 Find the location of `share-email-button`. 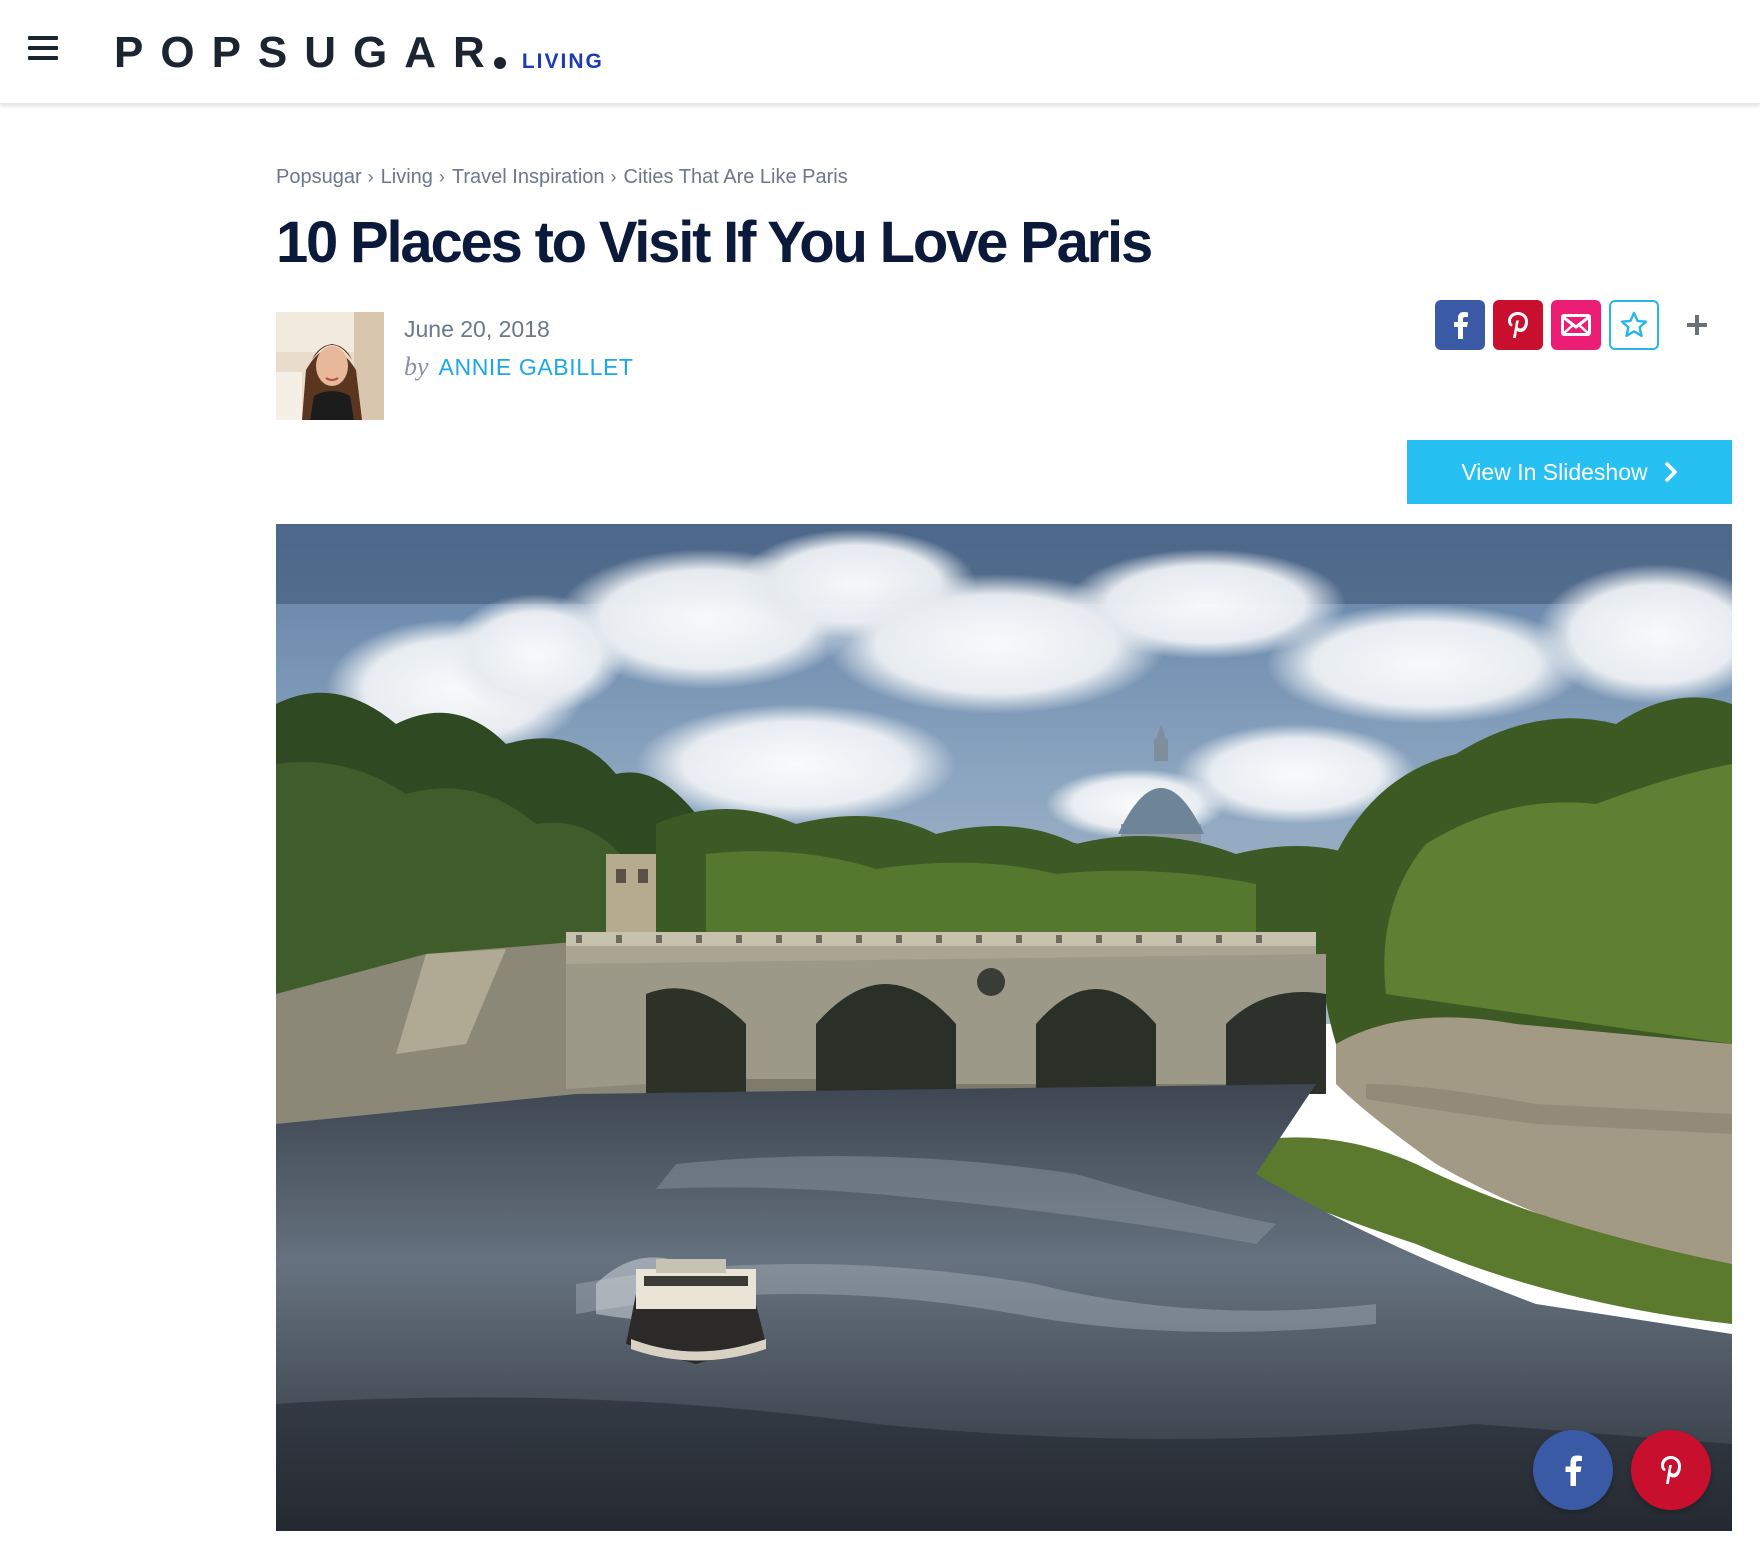

share-email-button is located at coordinates (1576, 325).